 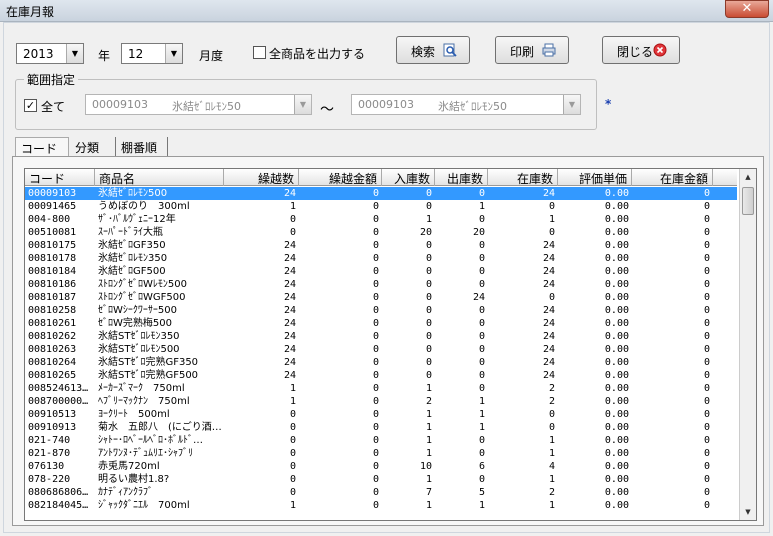 I want to click on year-select: 2013 ▼, so click(x=50, y=53).